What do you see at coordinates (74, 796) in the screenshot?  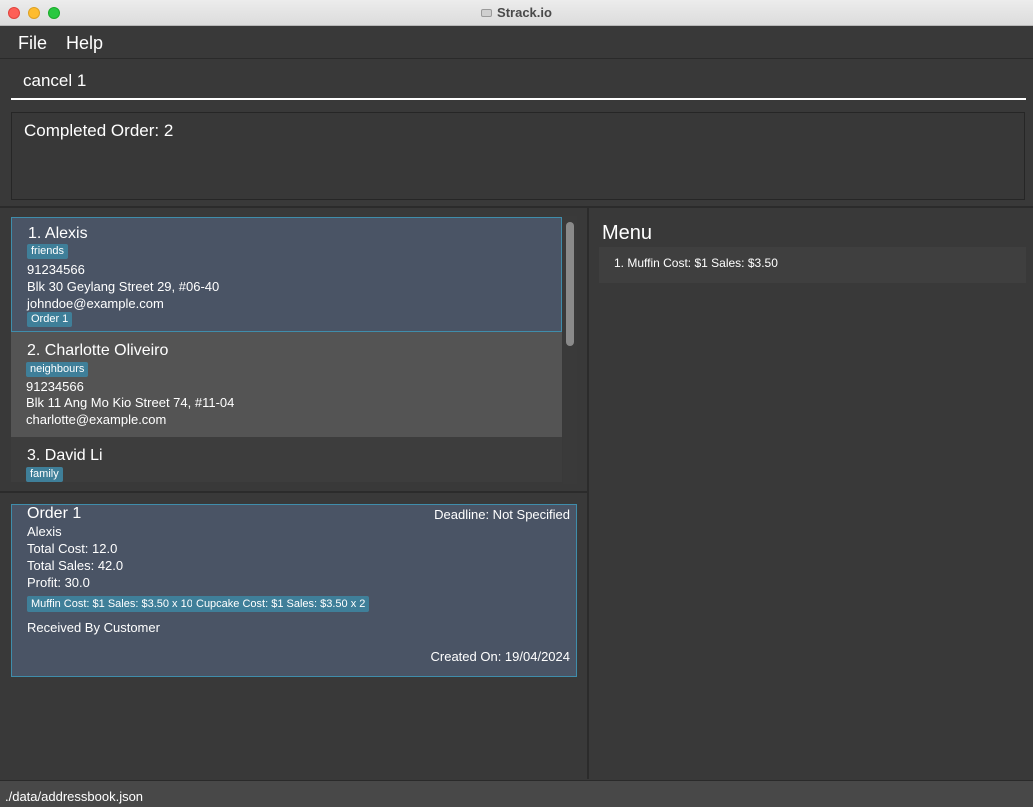 I see `status-file-path: ./data/addressbook.json` at bounding box center [74, 796].